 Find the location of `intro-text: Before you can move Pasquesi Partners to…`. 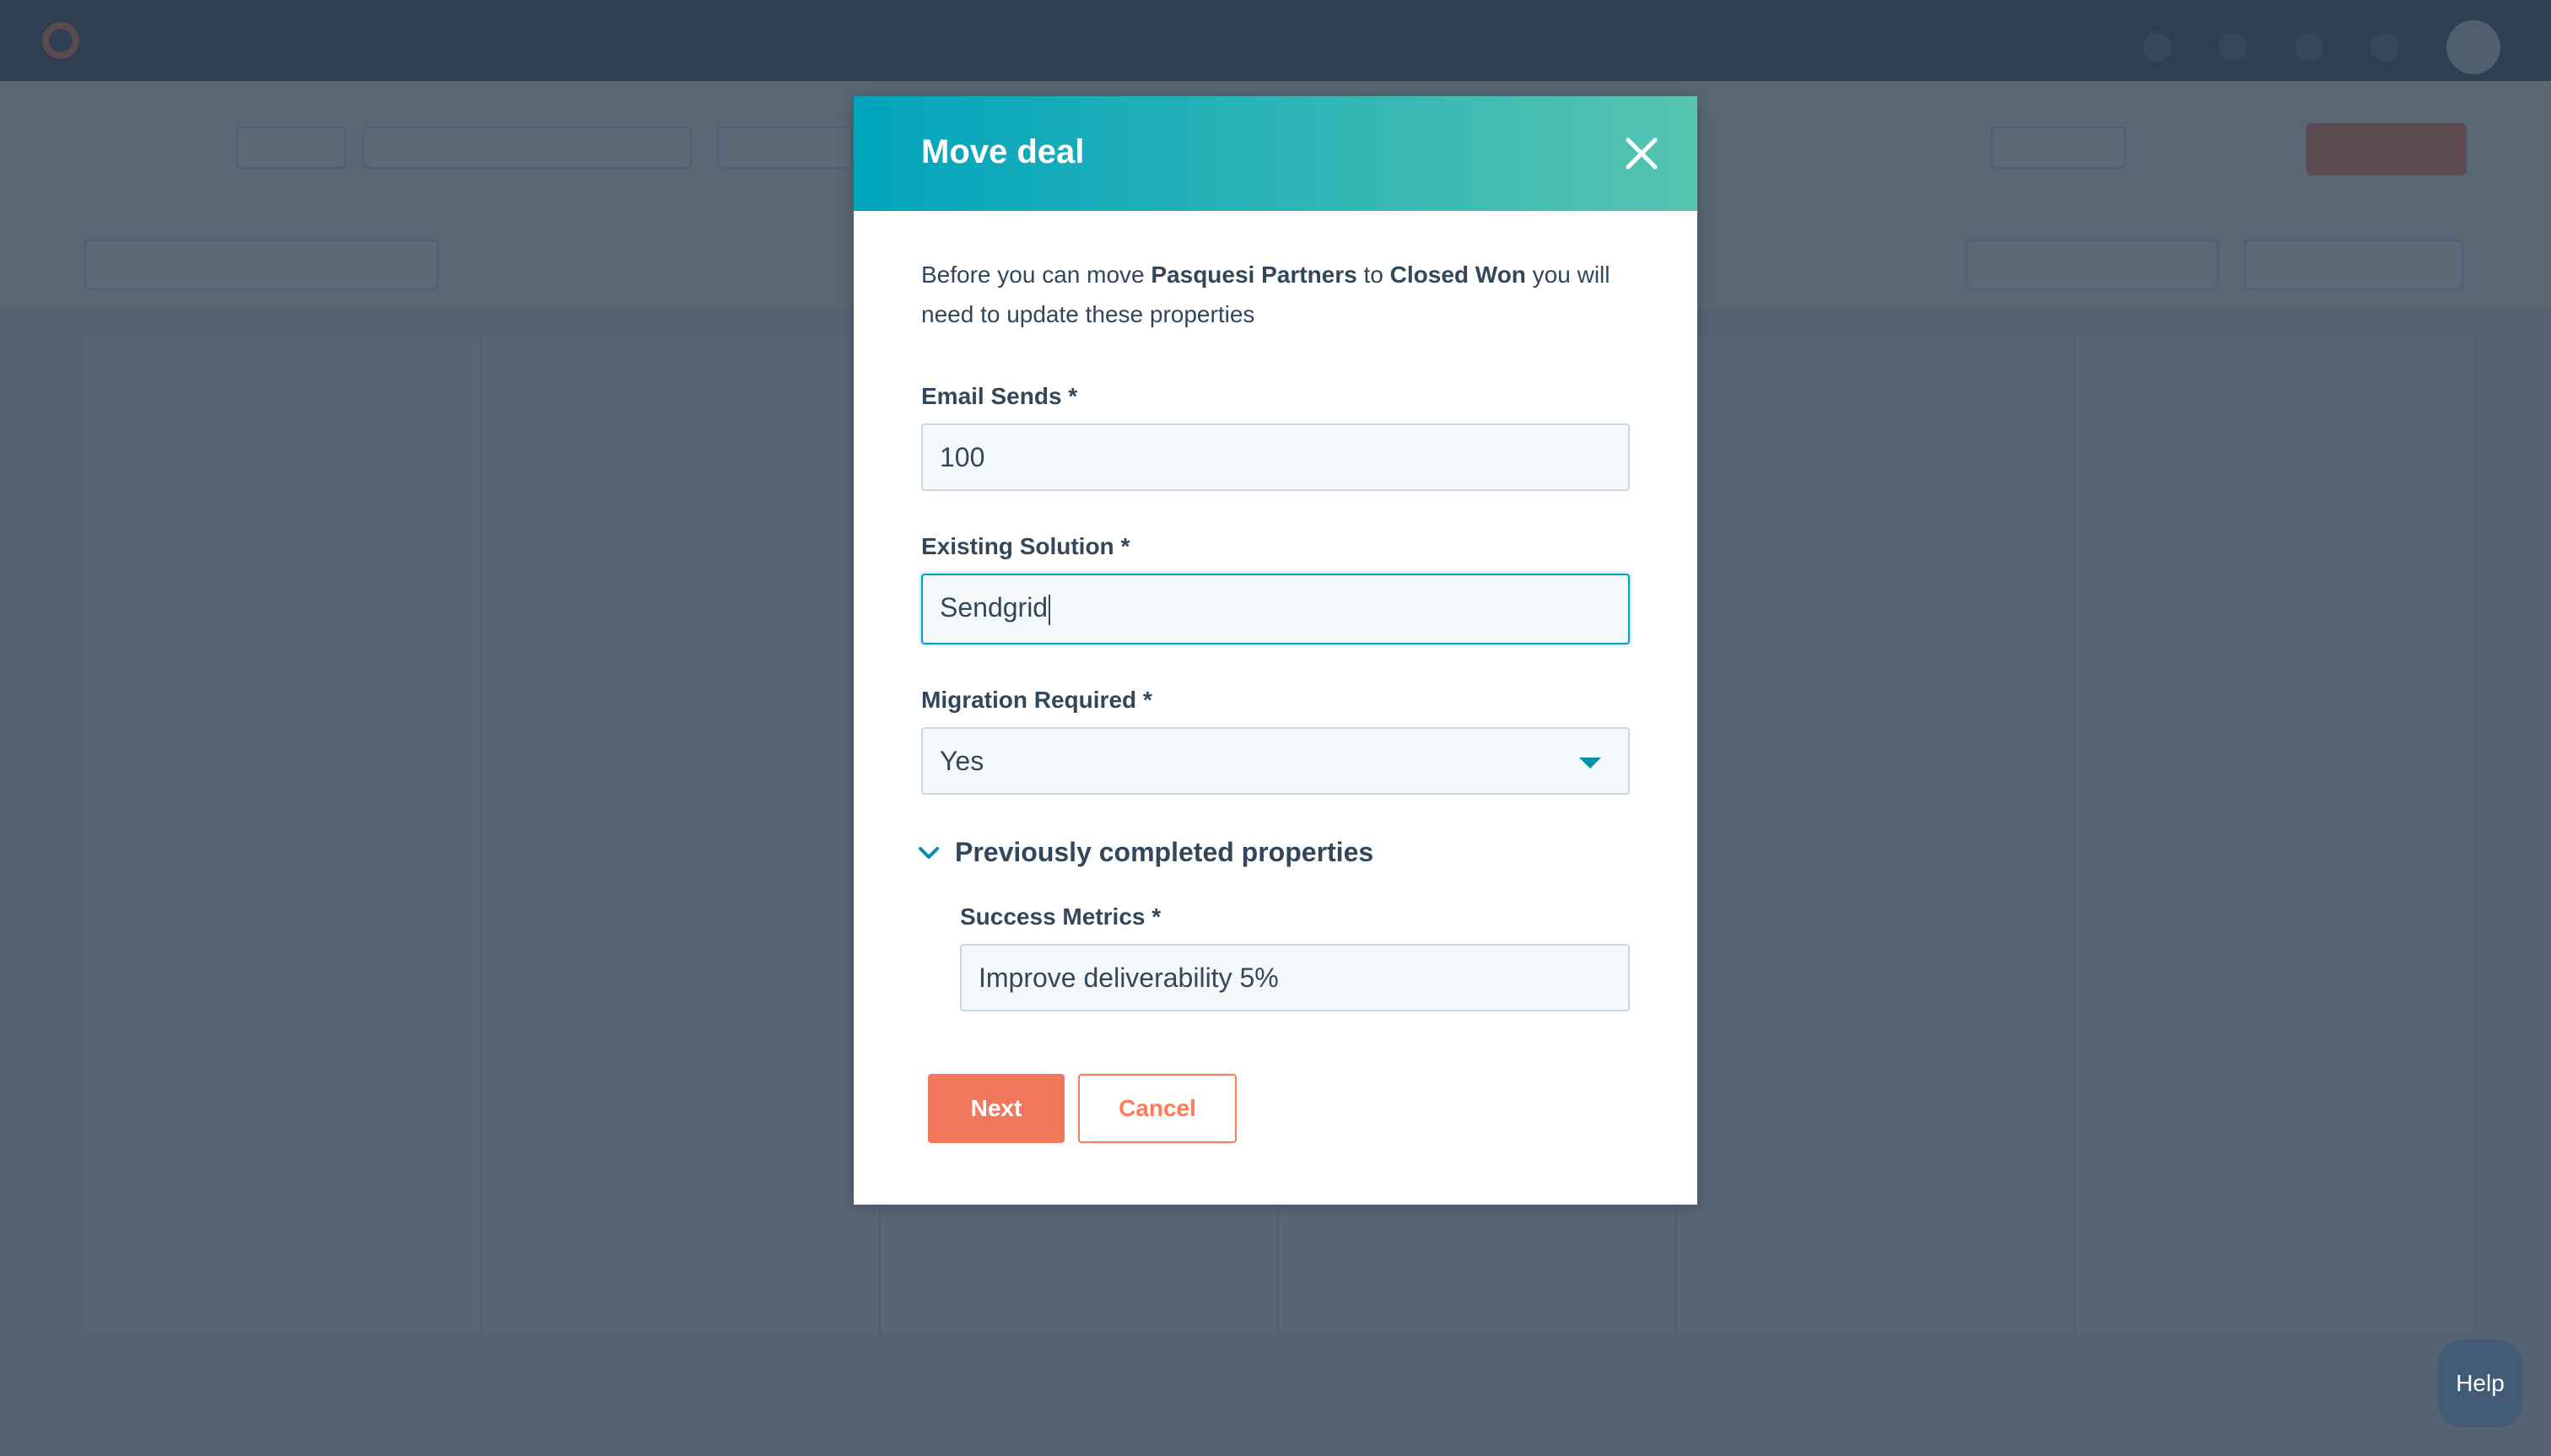

intro-text: Before you can move Pasquesi Partners to… is located at coordinates (1275, 295).